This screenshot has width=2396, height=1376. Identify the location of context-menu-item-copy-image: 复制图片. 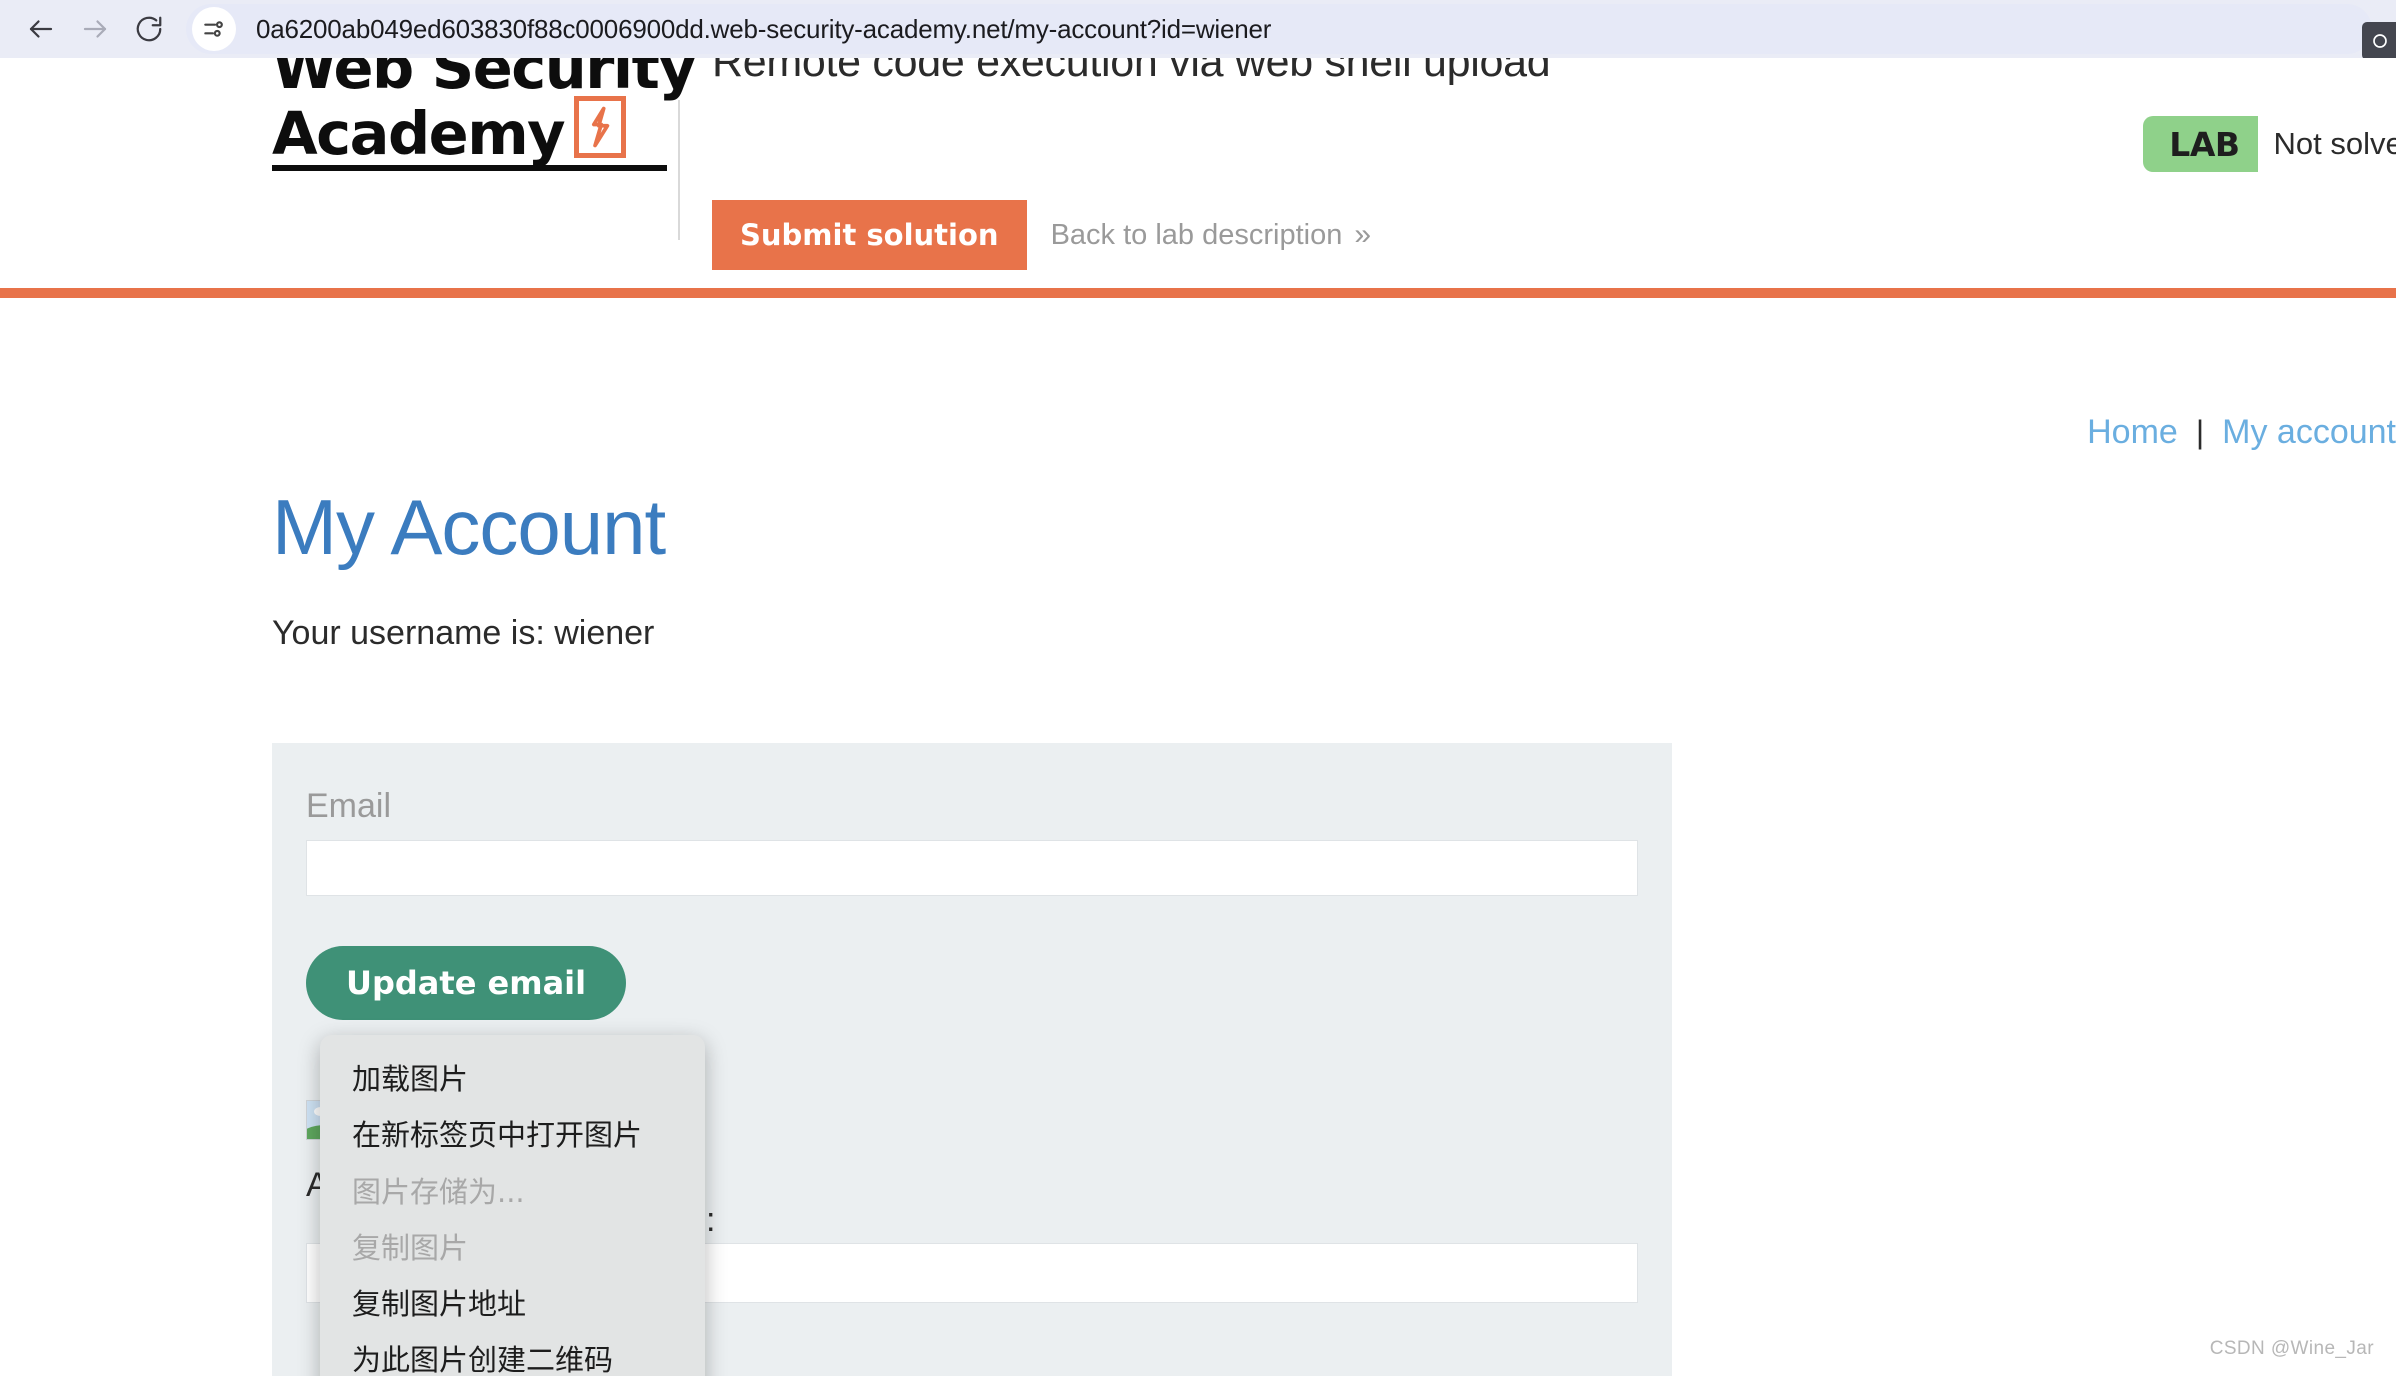
(410, 1247).